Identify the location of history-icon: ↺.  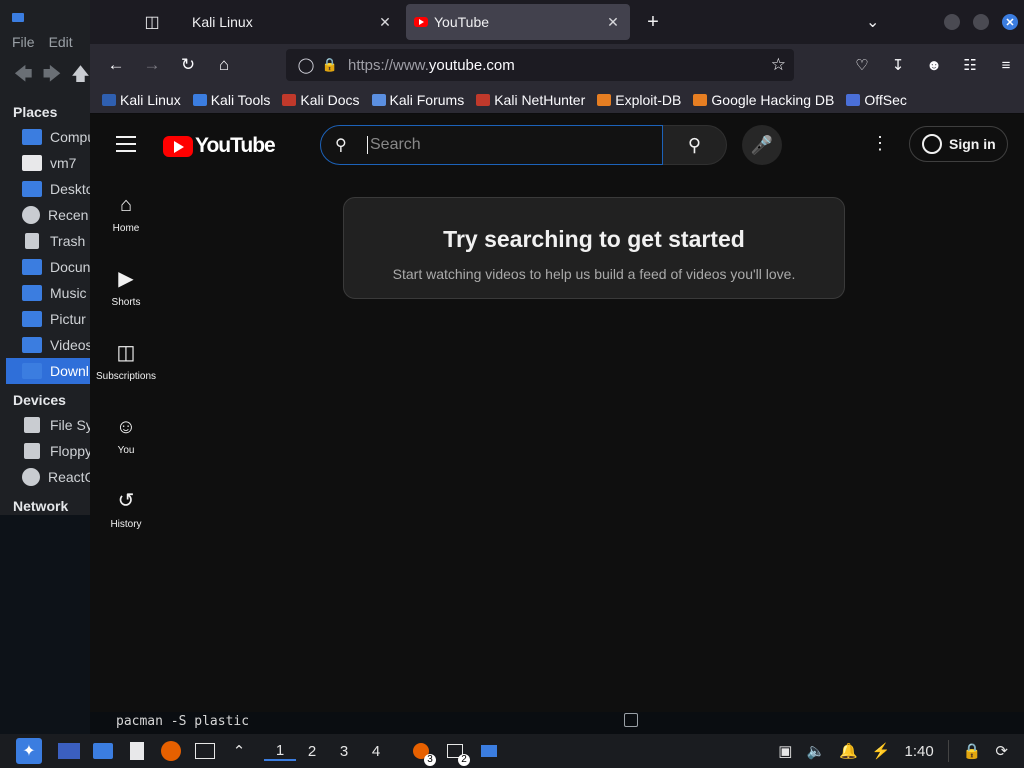
(126, 501).